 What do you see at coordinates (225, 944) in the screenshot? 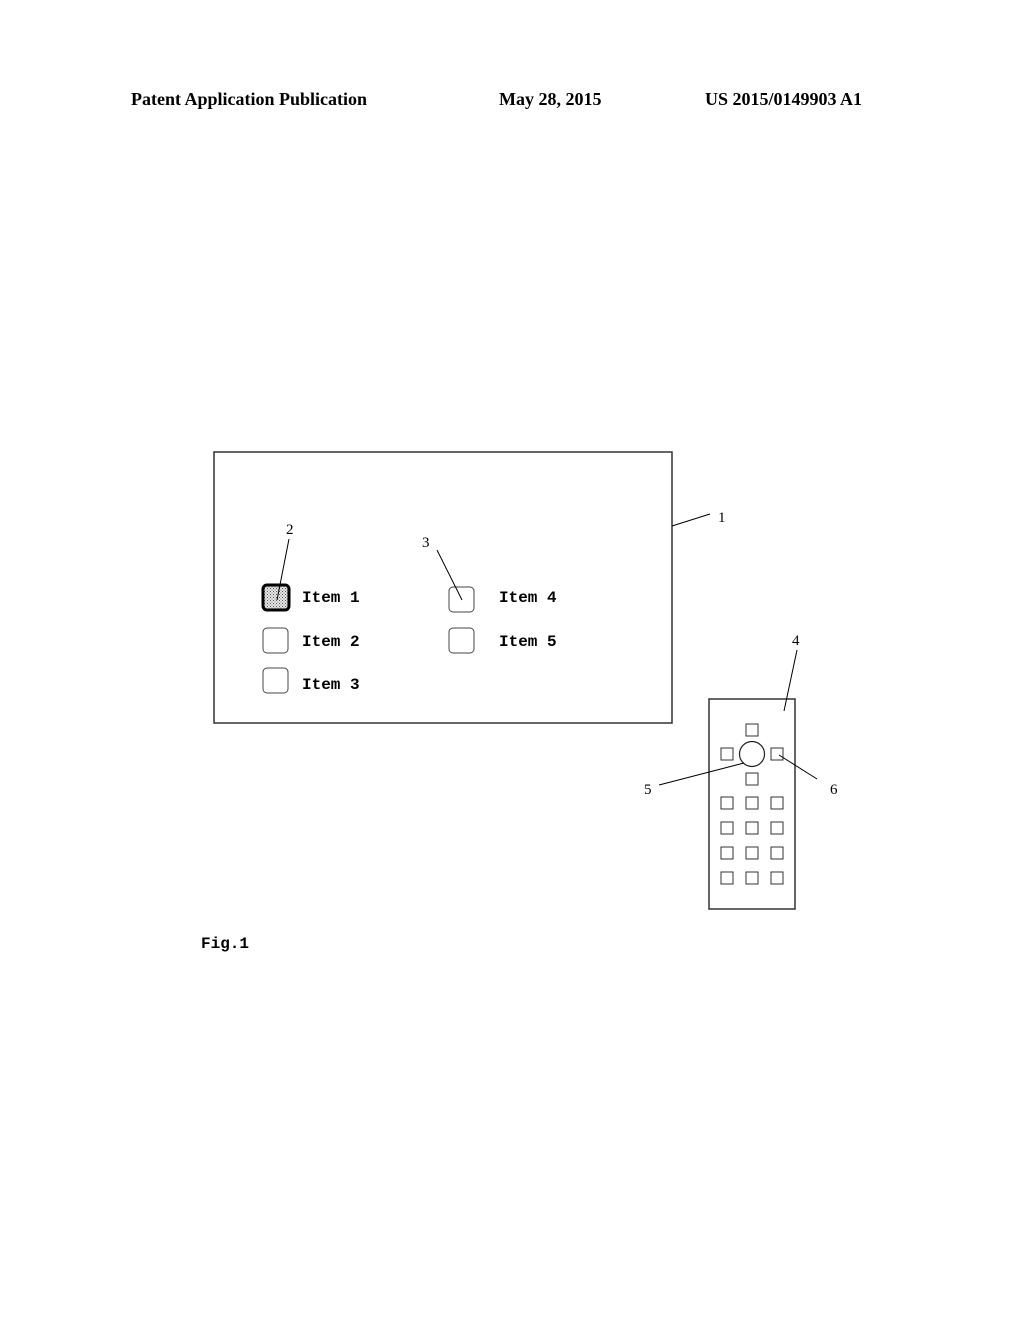
I see `figure-label: Fig.1` at bounding box center [225, 944].